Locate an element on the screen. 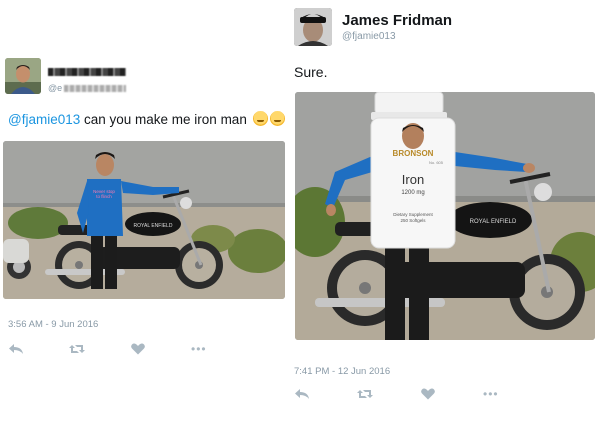 The width and height of the screenshot is (600, 430). redacted-handle: @e is located at coordinates (87, 88).